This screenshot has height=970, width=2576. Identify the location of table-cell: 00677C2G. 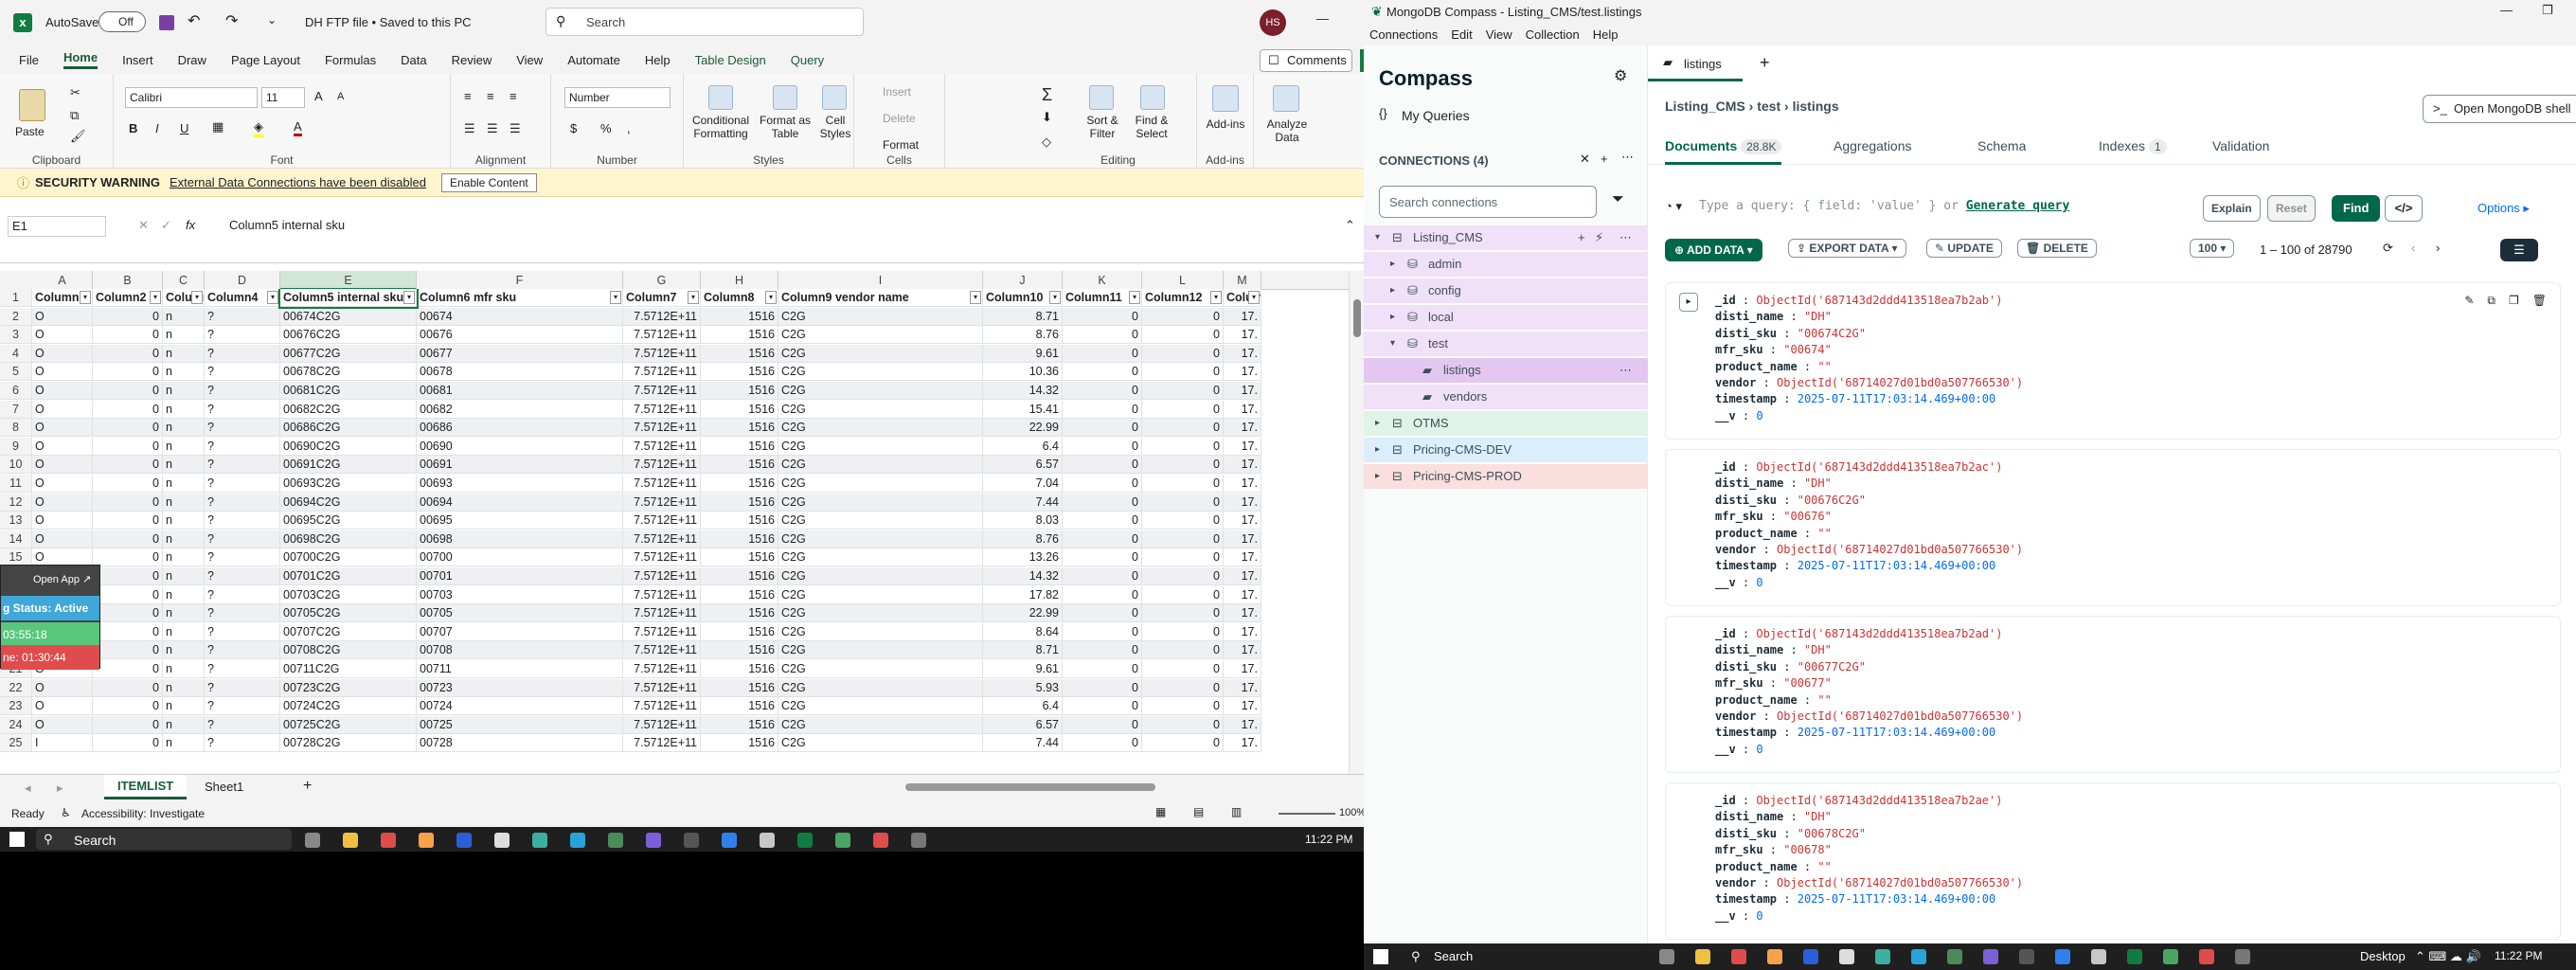
(348, 354).